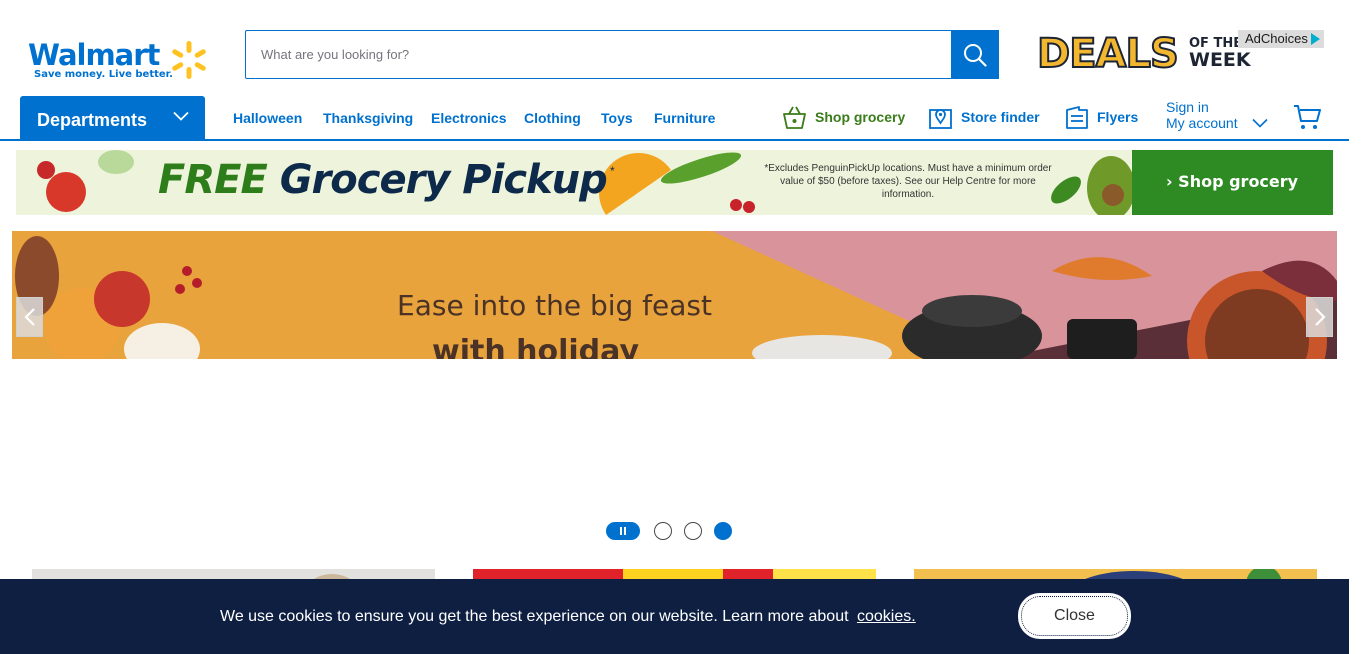  I want to click on hero-headline: Ease into the big feast, so click(554, 305).